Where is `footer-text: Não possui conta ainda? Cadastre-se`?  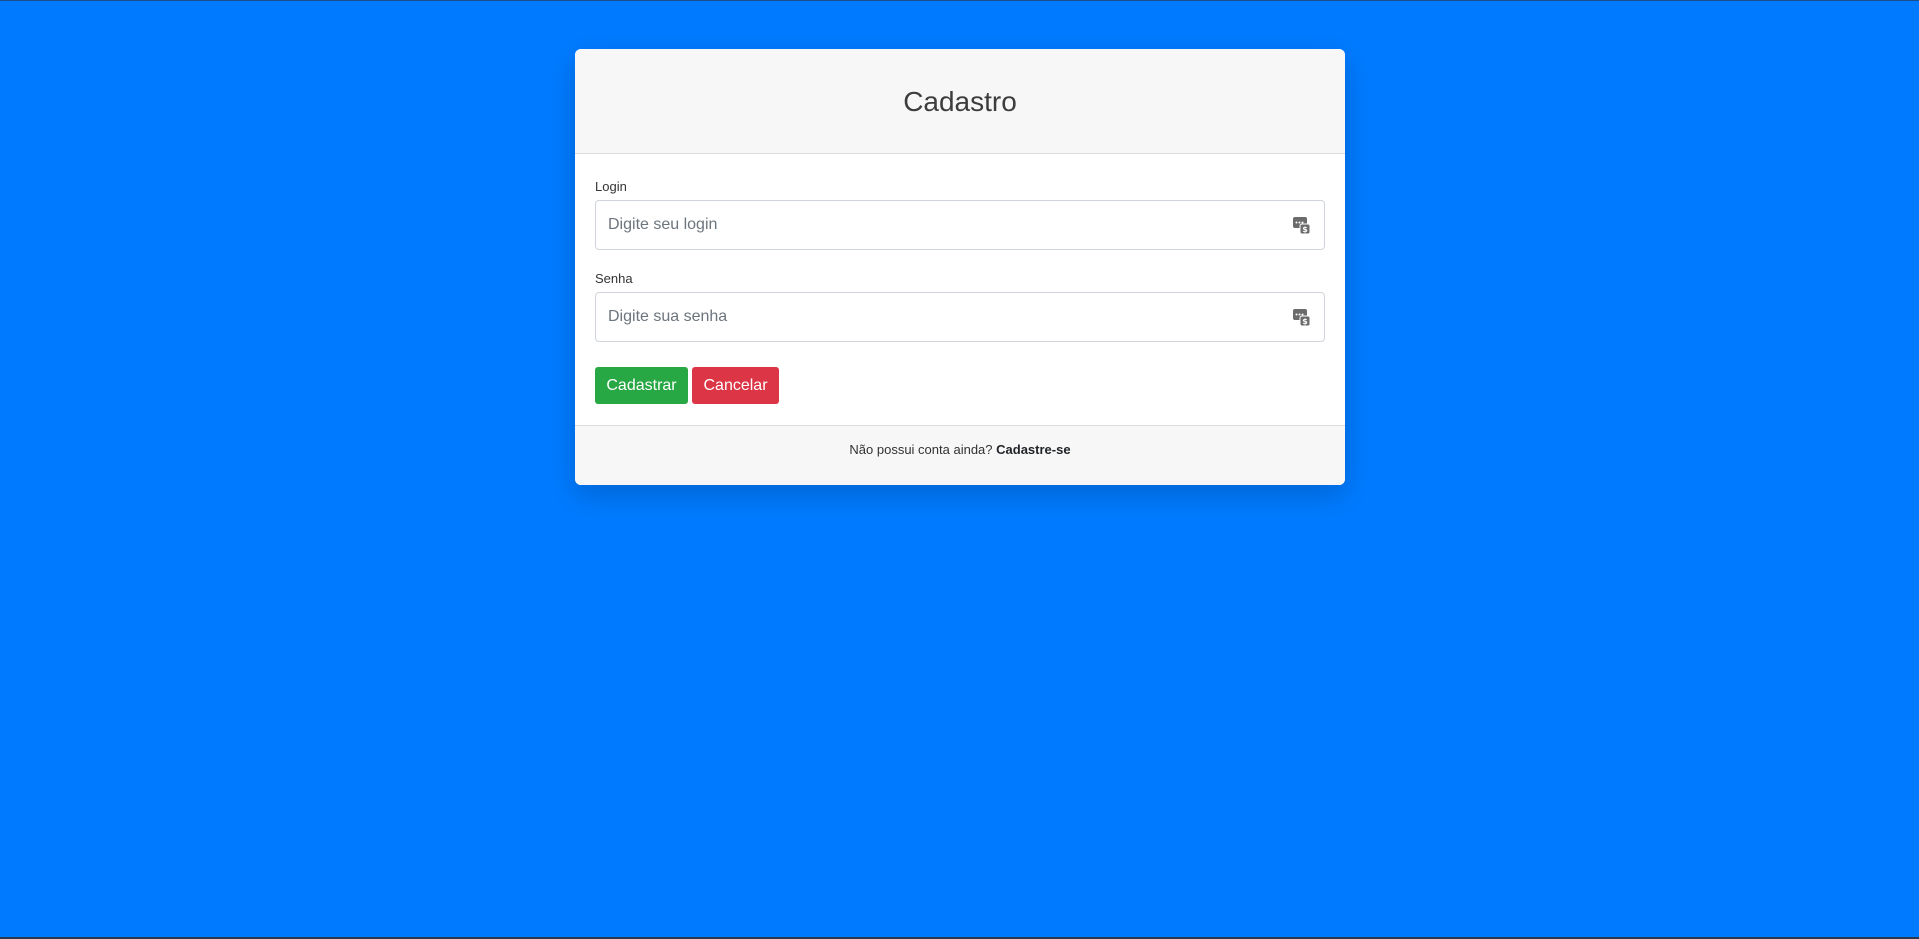
footer-text: Não possui conta ainda? Cadastre-se is located at coordinates (960, 450).